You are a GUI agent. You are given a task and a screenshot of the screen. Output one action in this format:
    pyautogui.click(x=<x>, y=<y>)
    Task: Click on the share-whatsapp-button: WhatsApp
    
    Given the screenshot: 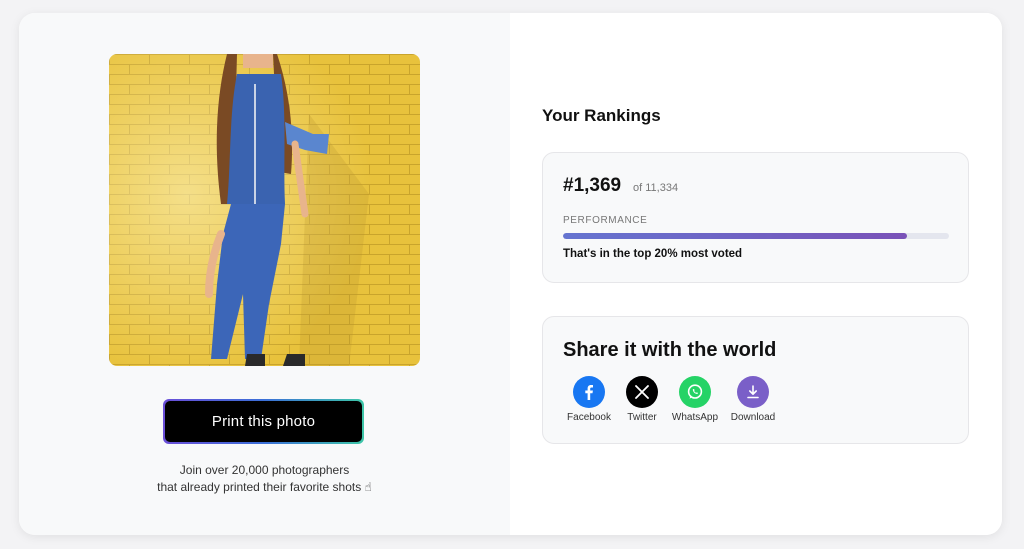 What is the action you would take?
    pyautogui.click(x=695, y=399)
    